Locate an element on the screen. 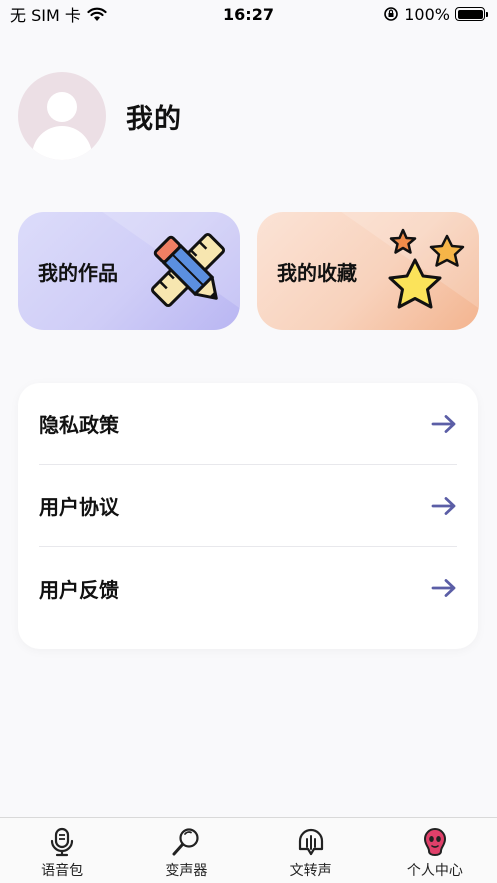 This screenshot has width=497, height=883. my-works-card: 我的作品 is located at coordinates (129, 271).